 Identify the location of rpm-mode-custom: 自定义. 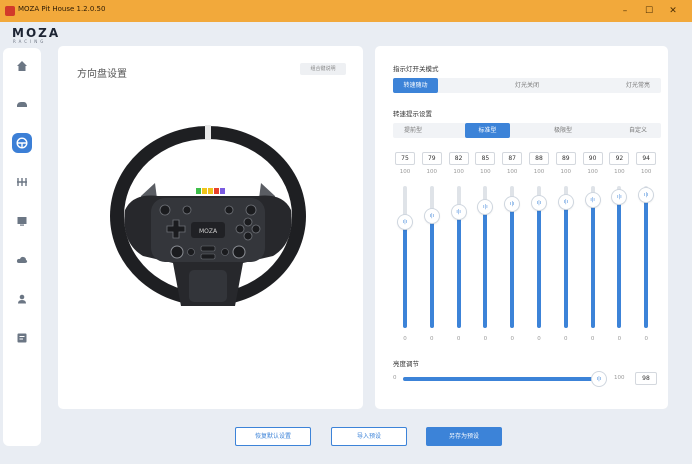
(638, 130).